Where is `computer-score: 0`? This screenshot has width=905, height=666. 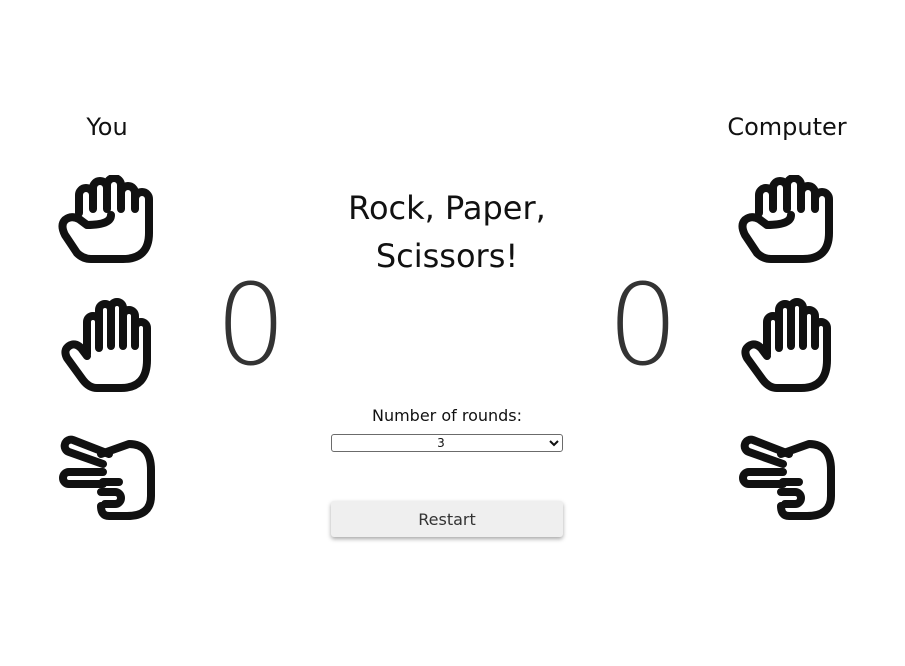 computer-score: 0 is located at coordinates (643, 326).